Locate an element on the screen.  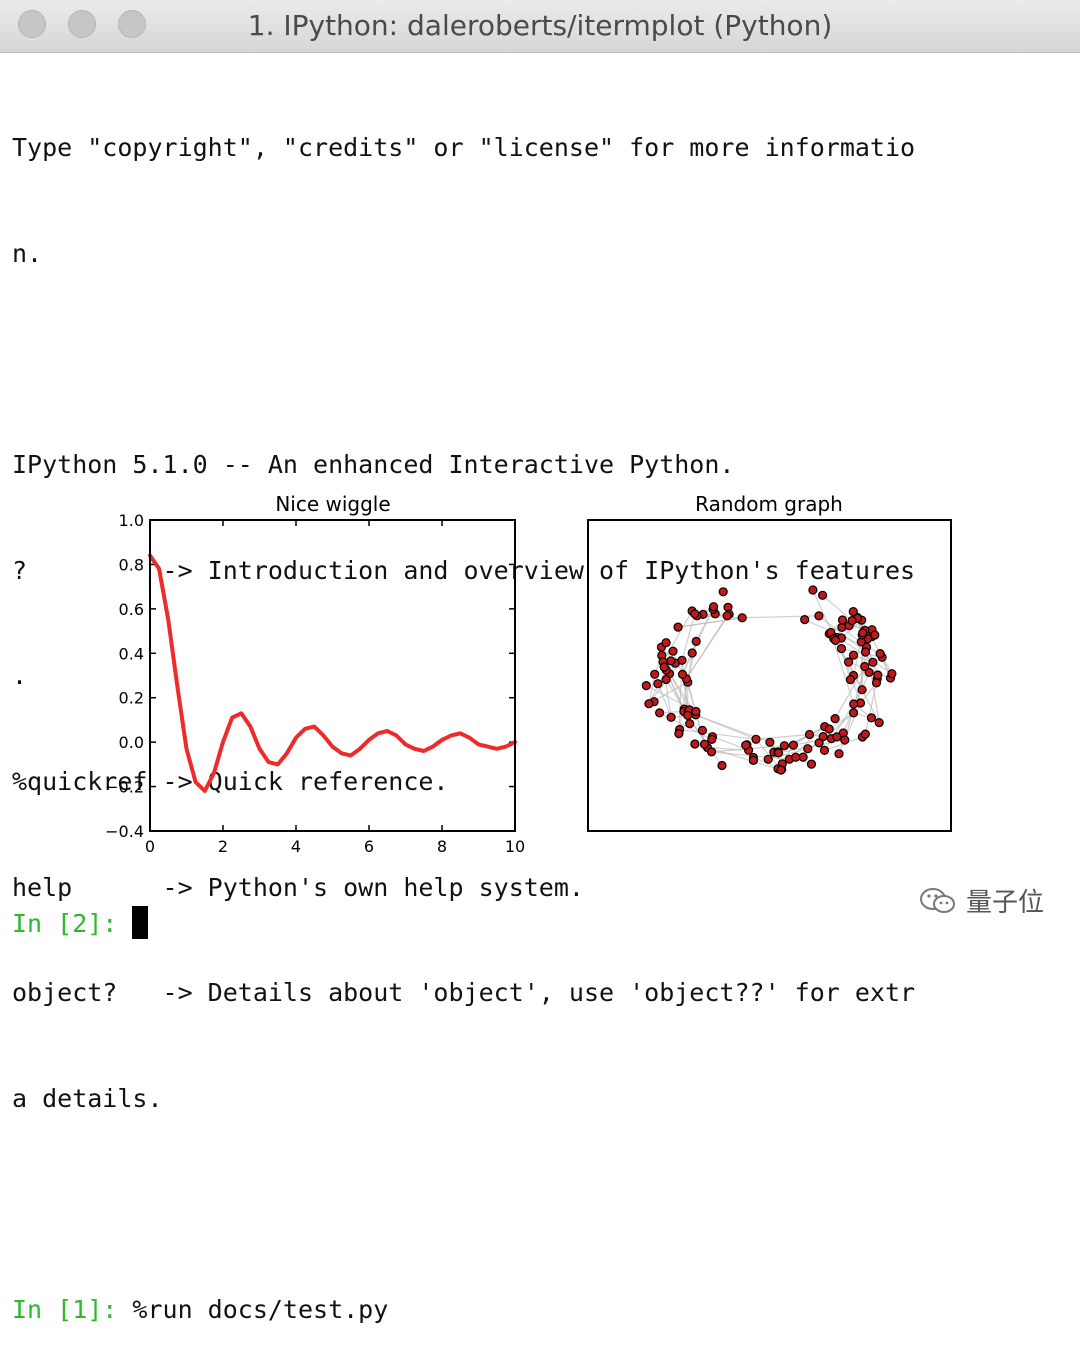
terminal-line is located at coordinates (463, 1203).